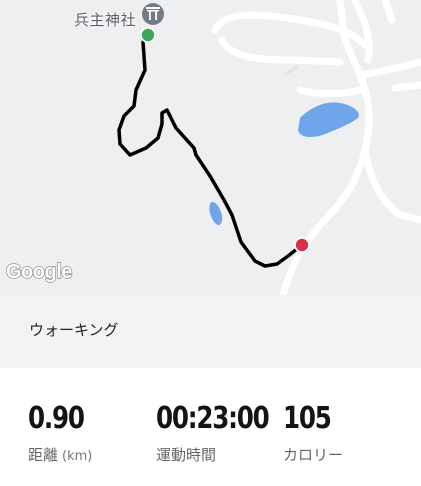 The height and width of the screenshot is (486, 421). Describe the element at coordinates (313, 455) in the screenshot. I see `calories-label: カロリー` at that location.